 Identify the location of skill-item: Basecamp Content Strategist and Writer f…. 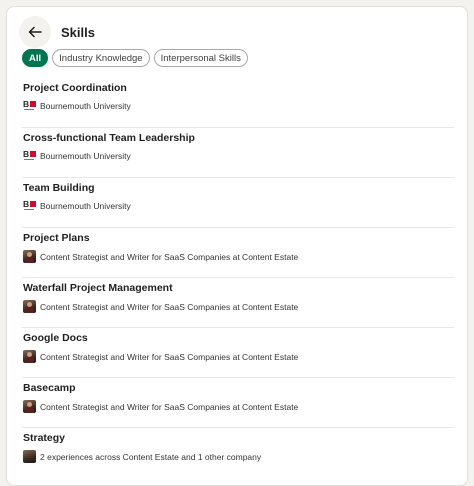
(238, 403).